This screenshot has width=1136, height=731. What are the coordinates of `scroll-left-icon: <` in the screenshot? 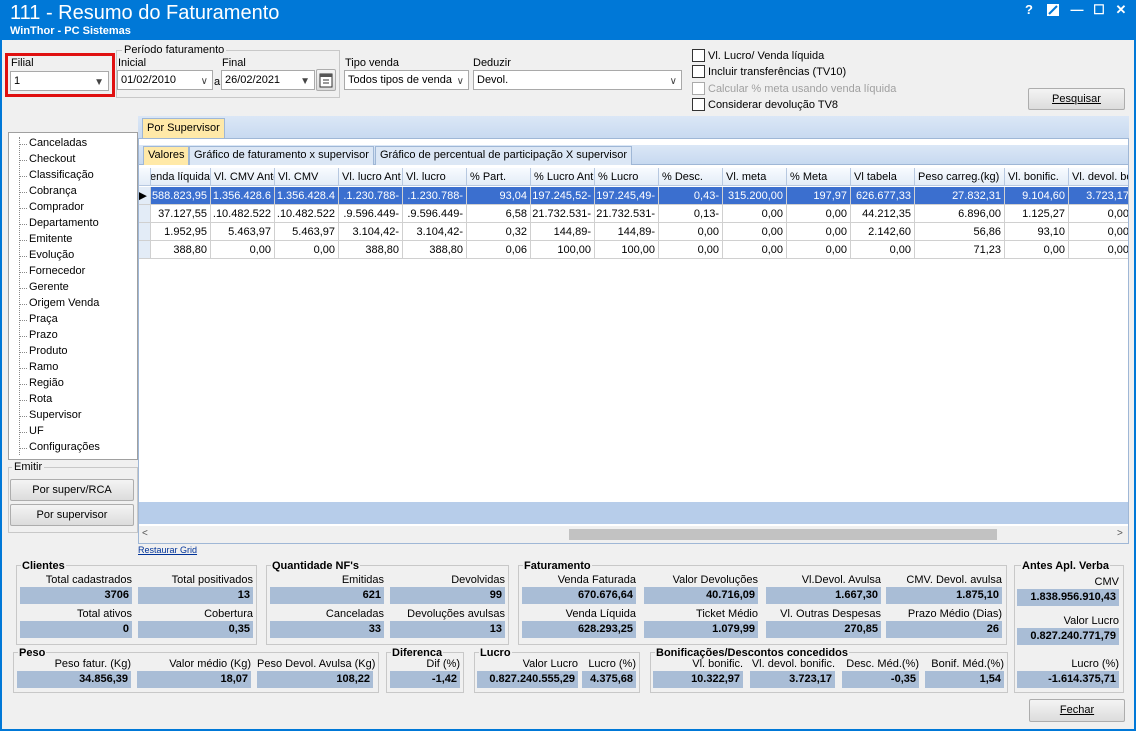 It's located at (145, 533).